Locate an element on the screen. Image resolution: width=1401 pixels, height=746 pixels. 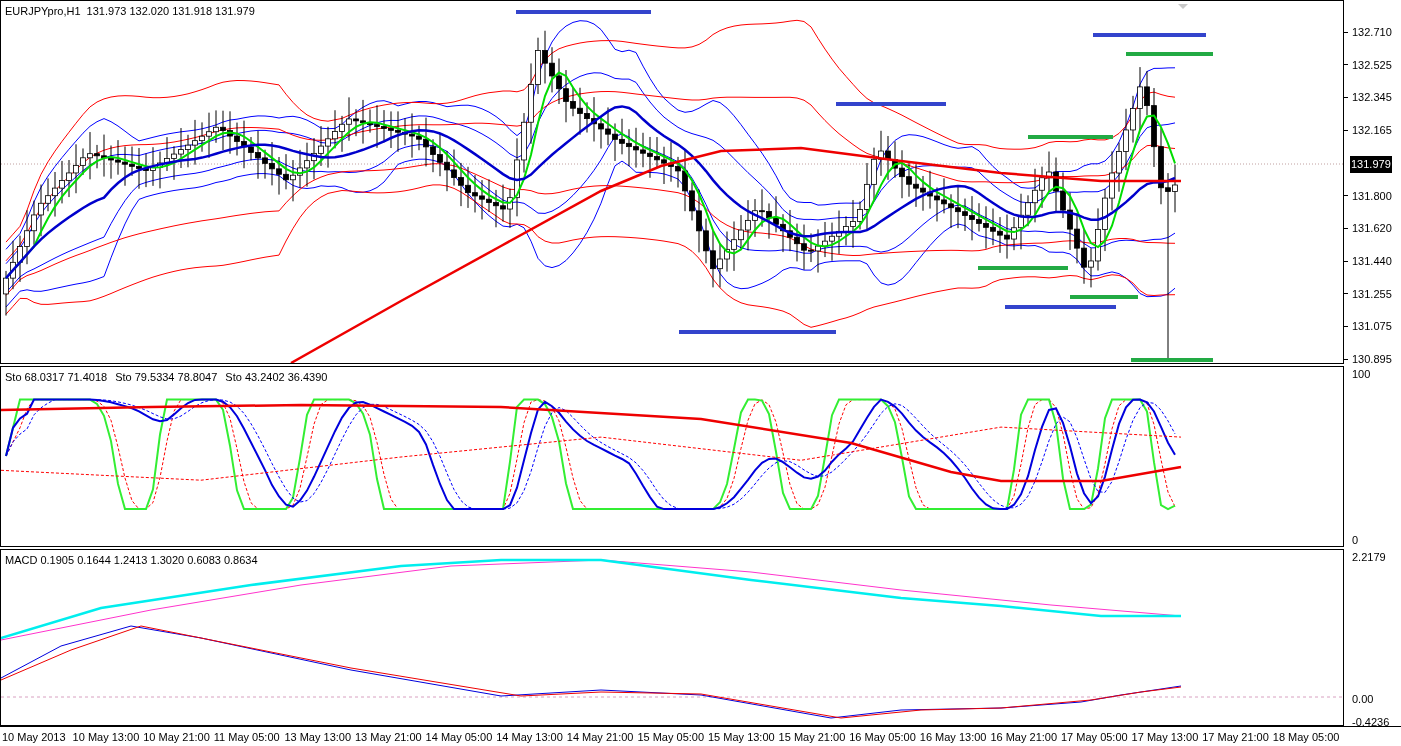
time-label: 17 May 21:00 is located at coordinates (1235, 737).